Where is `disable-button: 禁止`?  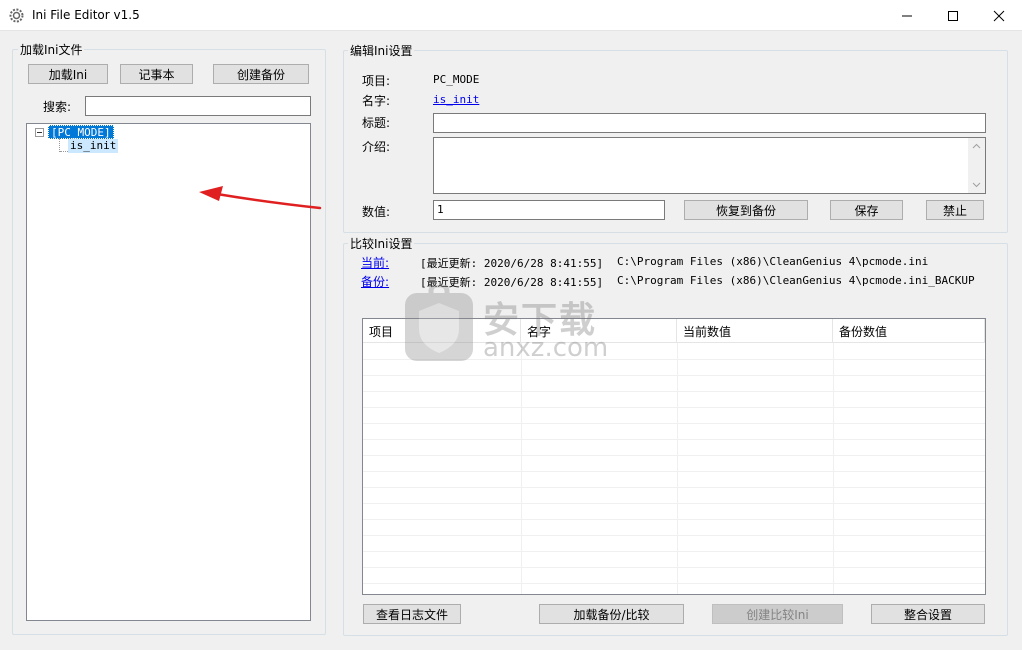
disable-button: 禁止 is located at coordinates (955, 210).